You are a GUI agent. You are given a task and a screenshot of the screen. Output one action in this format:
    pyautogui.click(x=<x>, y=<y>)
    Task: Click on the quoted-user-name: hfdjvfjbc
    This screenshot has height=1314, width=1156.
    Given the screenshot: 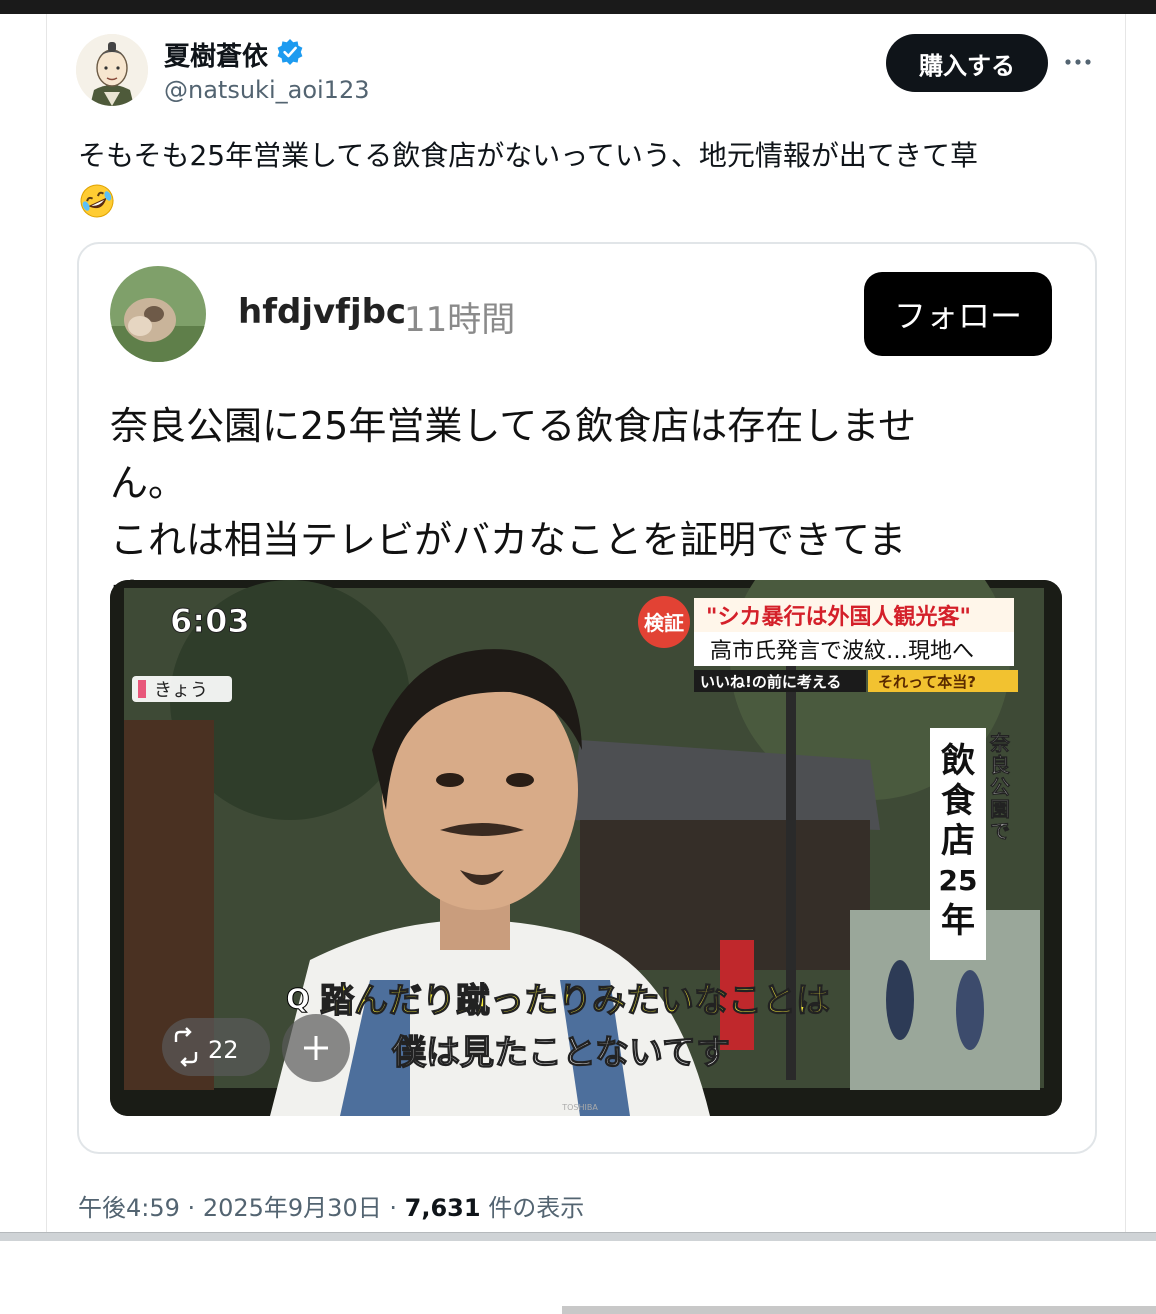 What is the action you would take?
    pyautogui.click(x=322, y=312)
    